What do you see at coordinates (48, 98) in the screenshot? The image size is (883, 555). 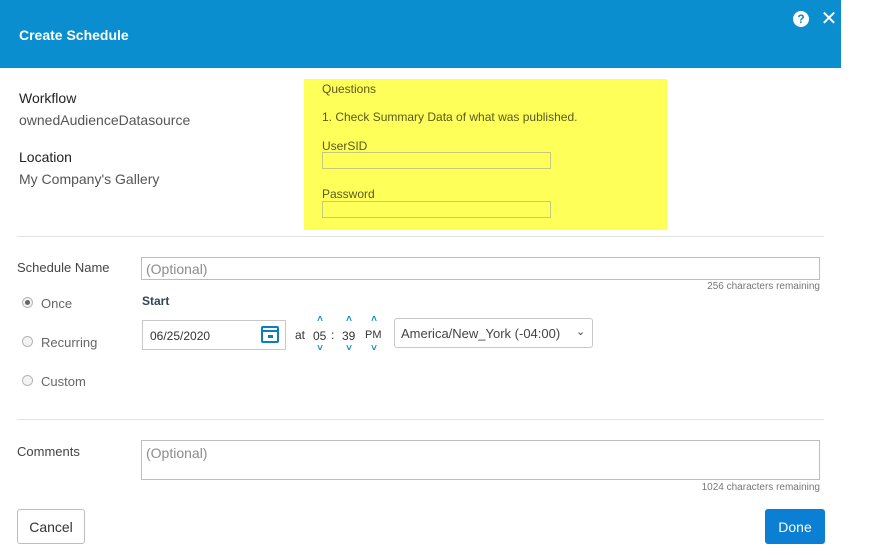 I see `workflow-label: Workflow` at bounding box center [48, 98].